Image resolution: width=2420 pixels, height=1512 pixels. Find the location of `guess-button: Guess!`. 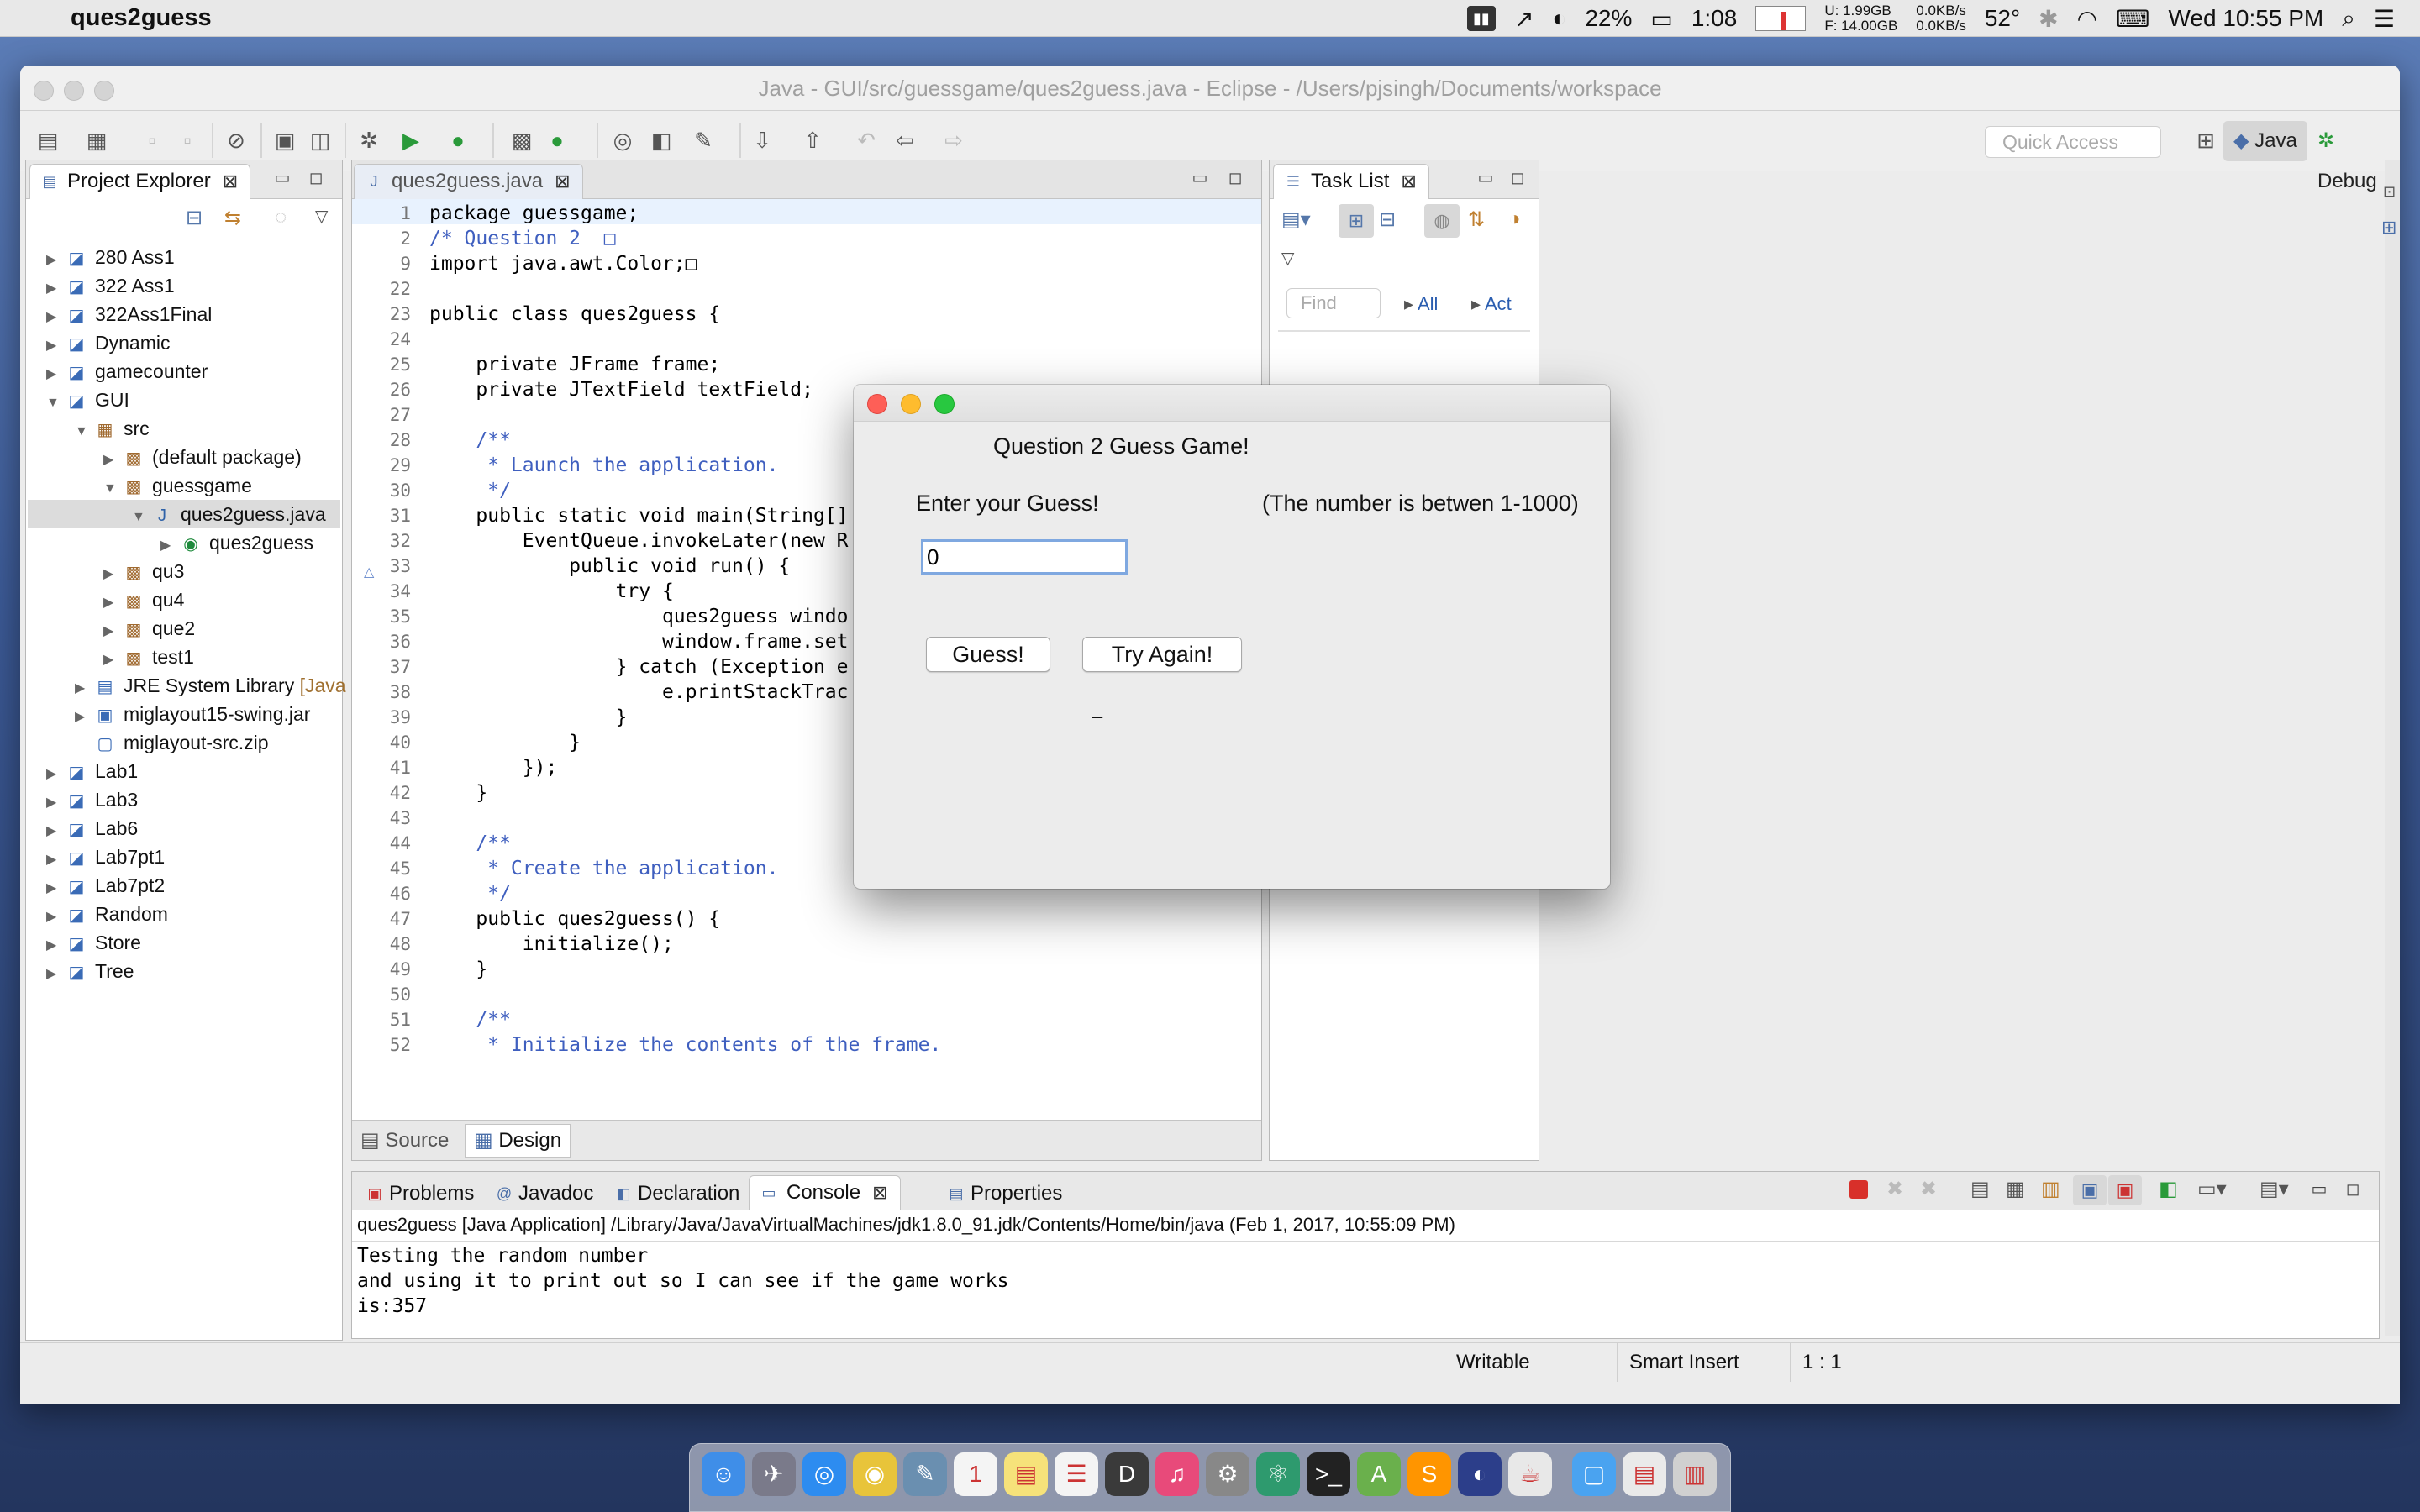

guess-button: Guess! is located at coordinates (988, 654).